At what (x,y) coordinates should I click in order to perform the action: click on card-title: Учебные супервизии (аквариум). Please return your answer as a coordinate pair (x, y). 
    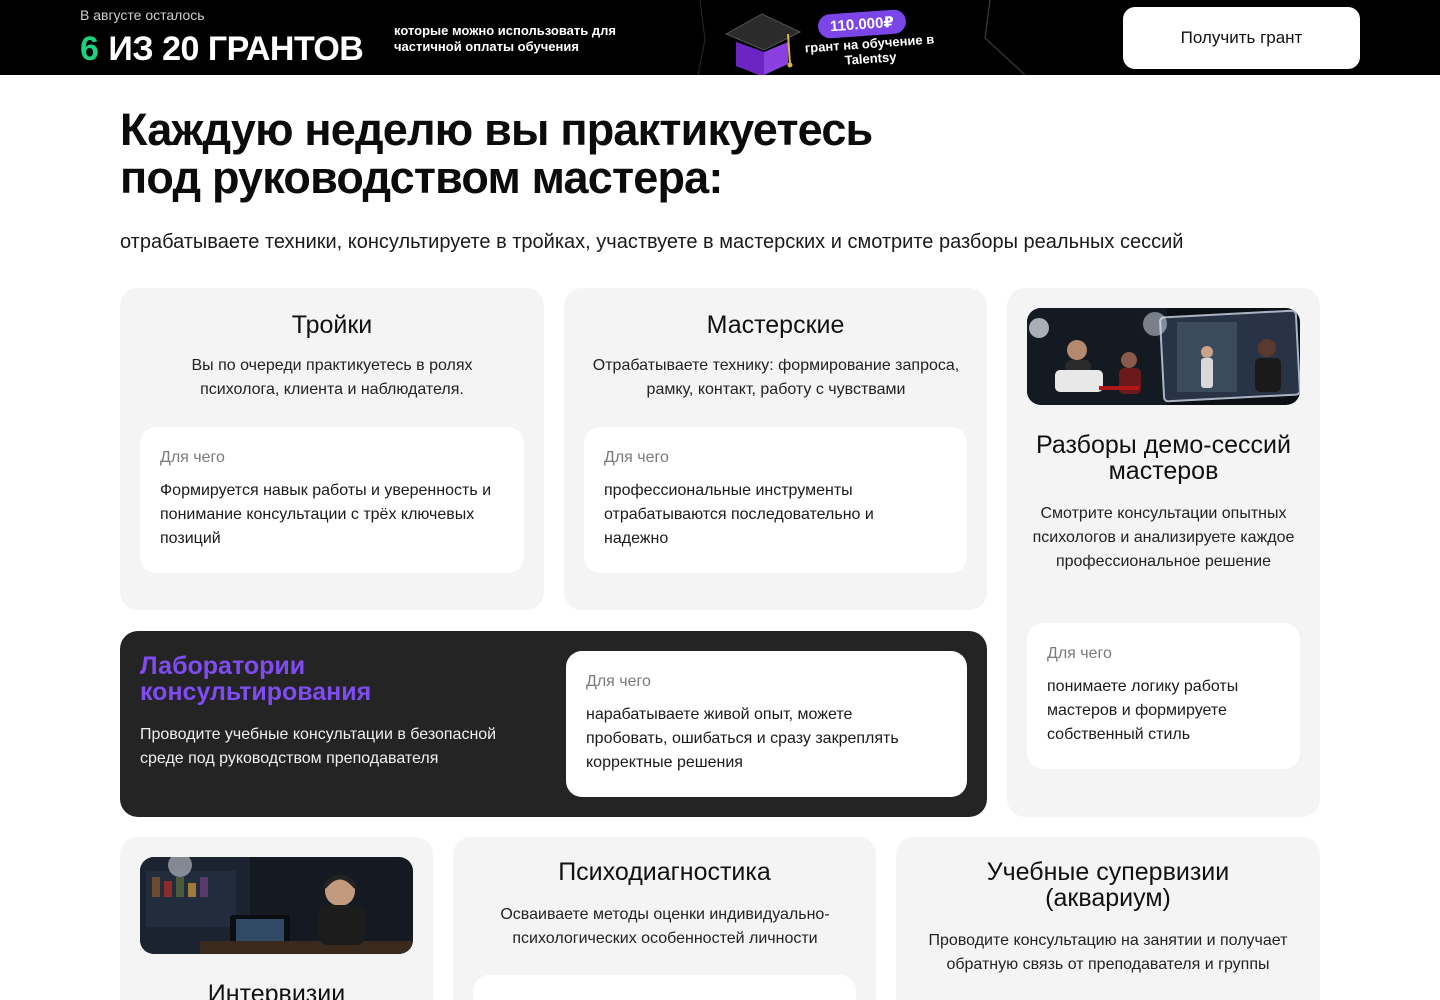
    Looking at the image, I should click on (1108, 885).